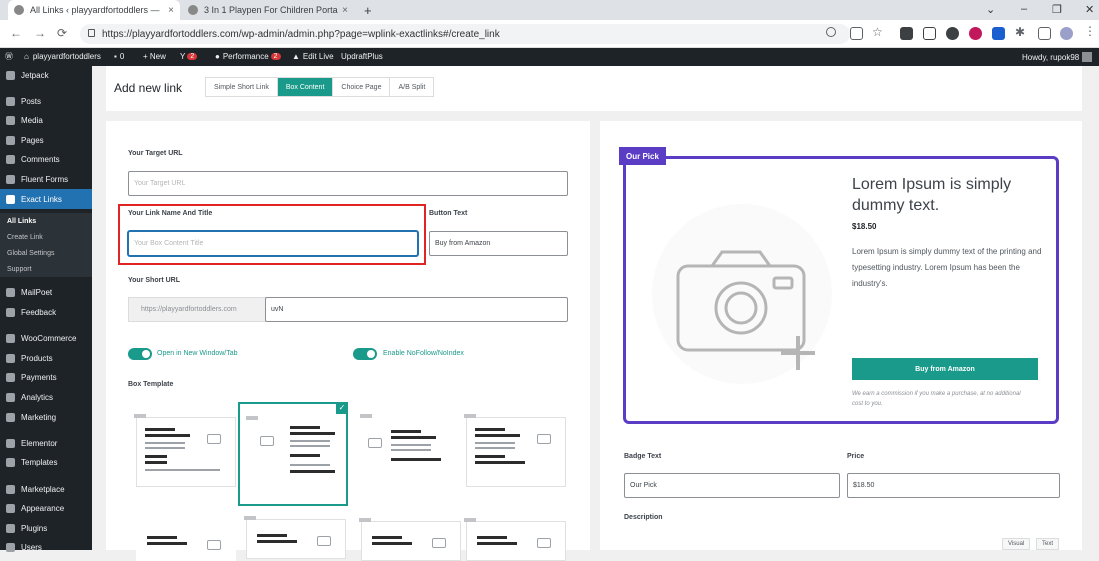 The width and height of the screenshot is (1099, 561). What do you see at coordinates (46, 312) in the screenshot?
I see `sidebar-item-feedback: Feedback` at bounding box center [46, 312].